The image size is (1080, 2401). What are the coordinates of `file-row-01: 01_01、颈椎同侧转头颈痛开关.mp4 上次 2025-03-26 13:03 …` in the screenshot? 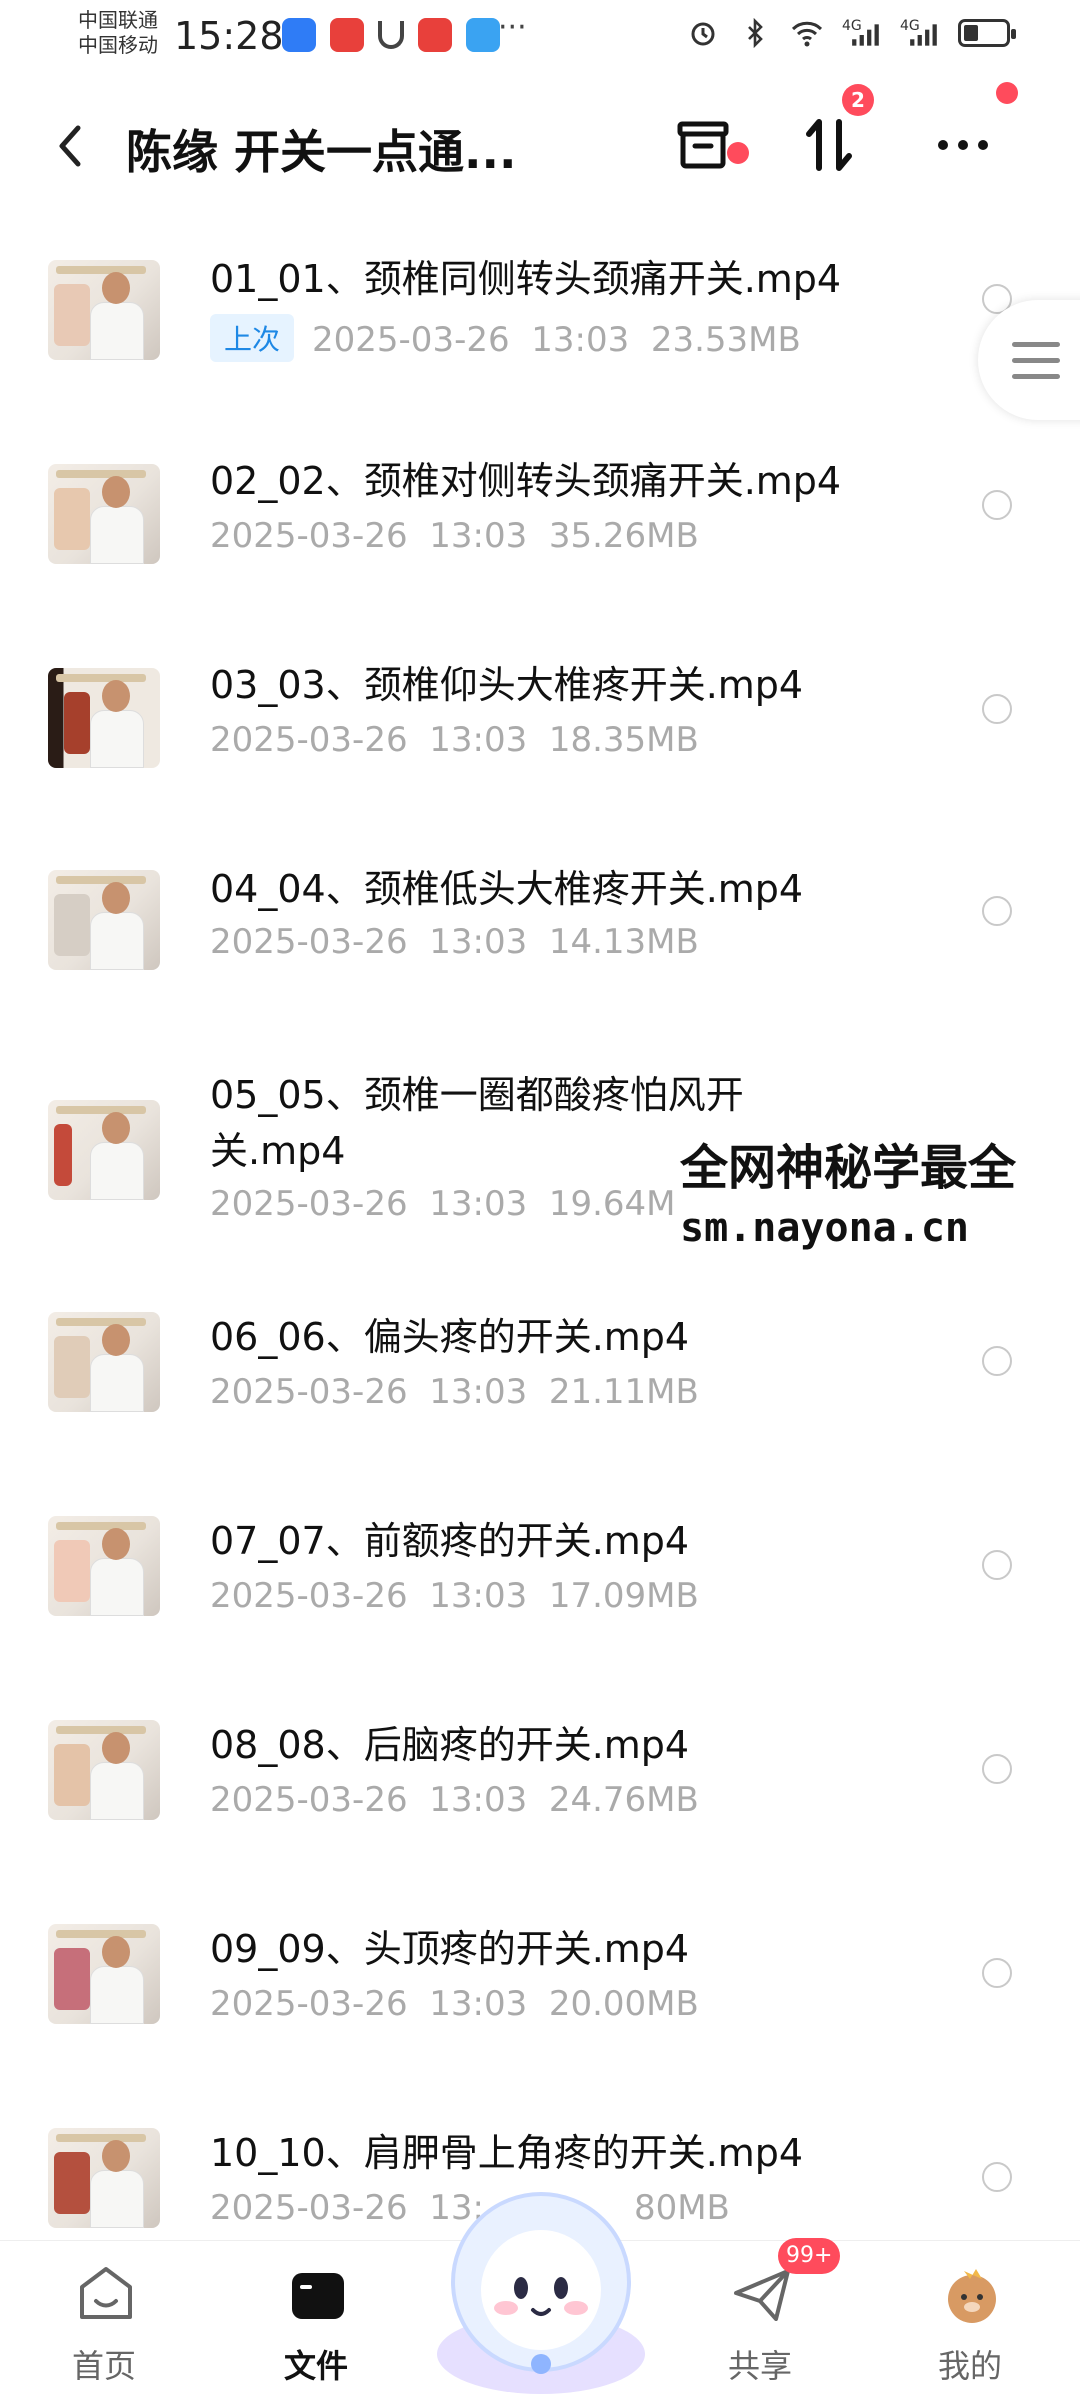 It's located at (540, 302).